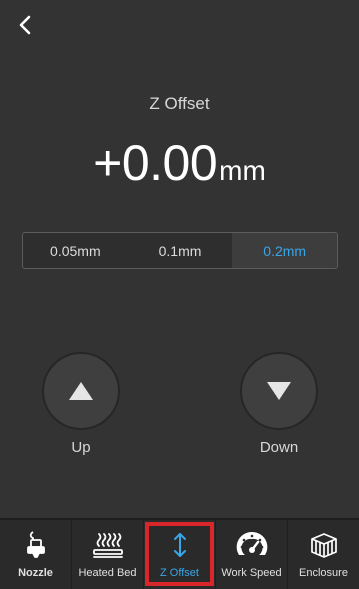 This screenshot has height=589, width=359. Describe the element at coordinates (108, 545) in the screenshot. I see `heated-bed-icon` at that location.